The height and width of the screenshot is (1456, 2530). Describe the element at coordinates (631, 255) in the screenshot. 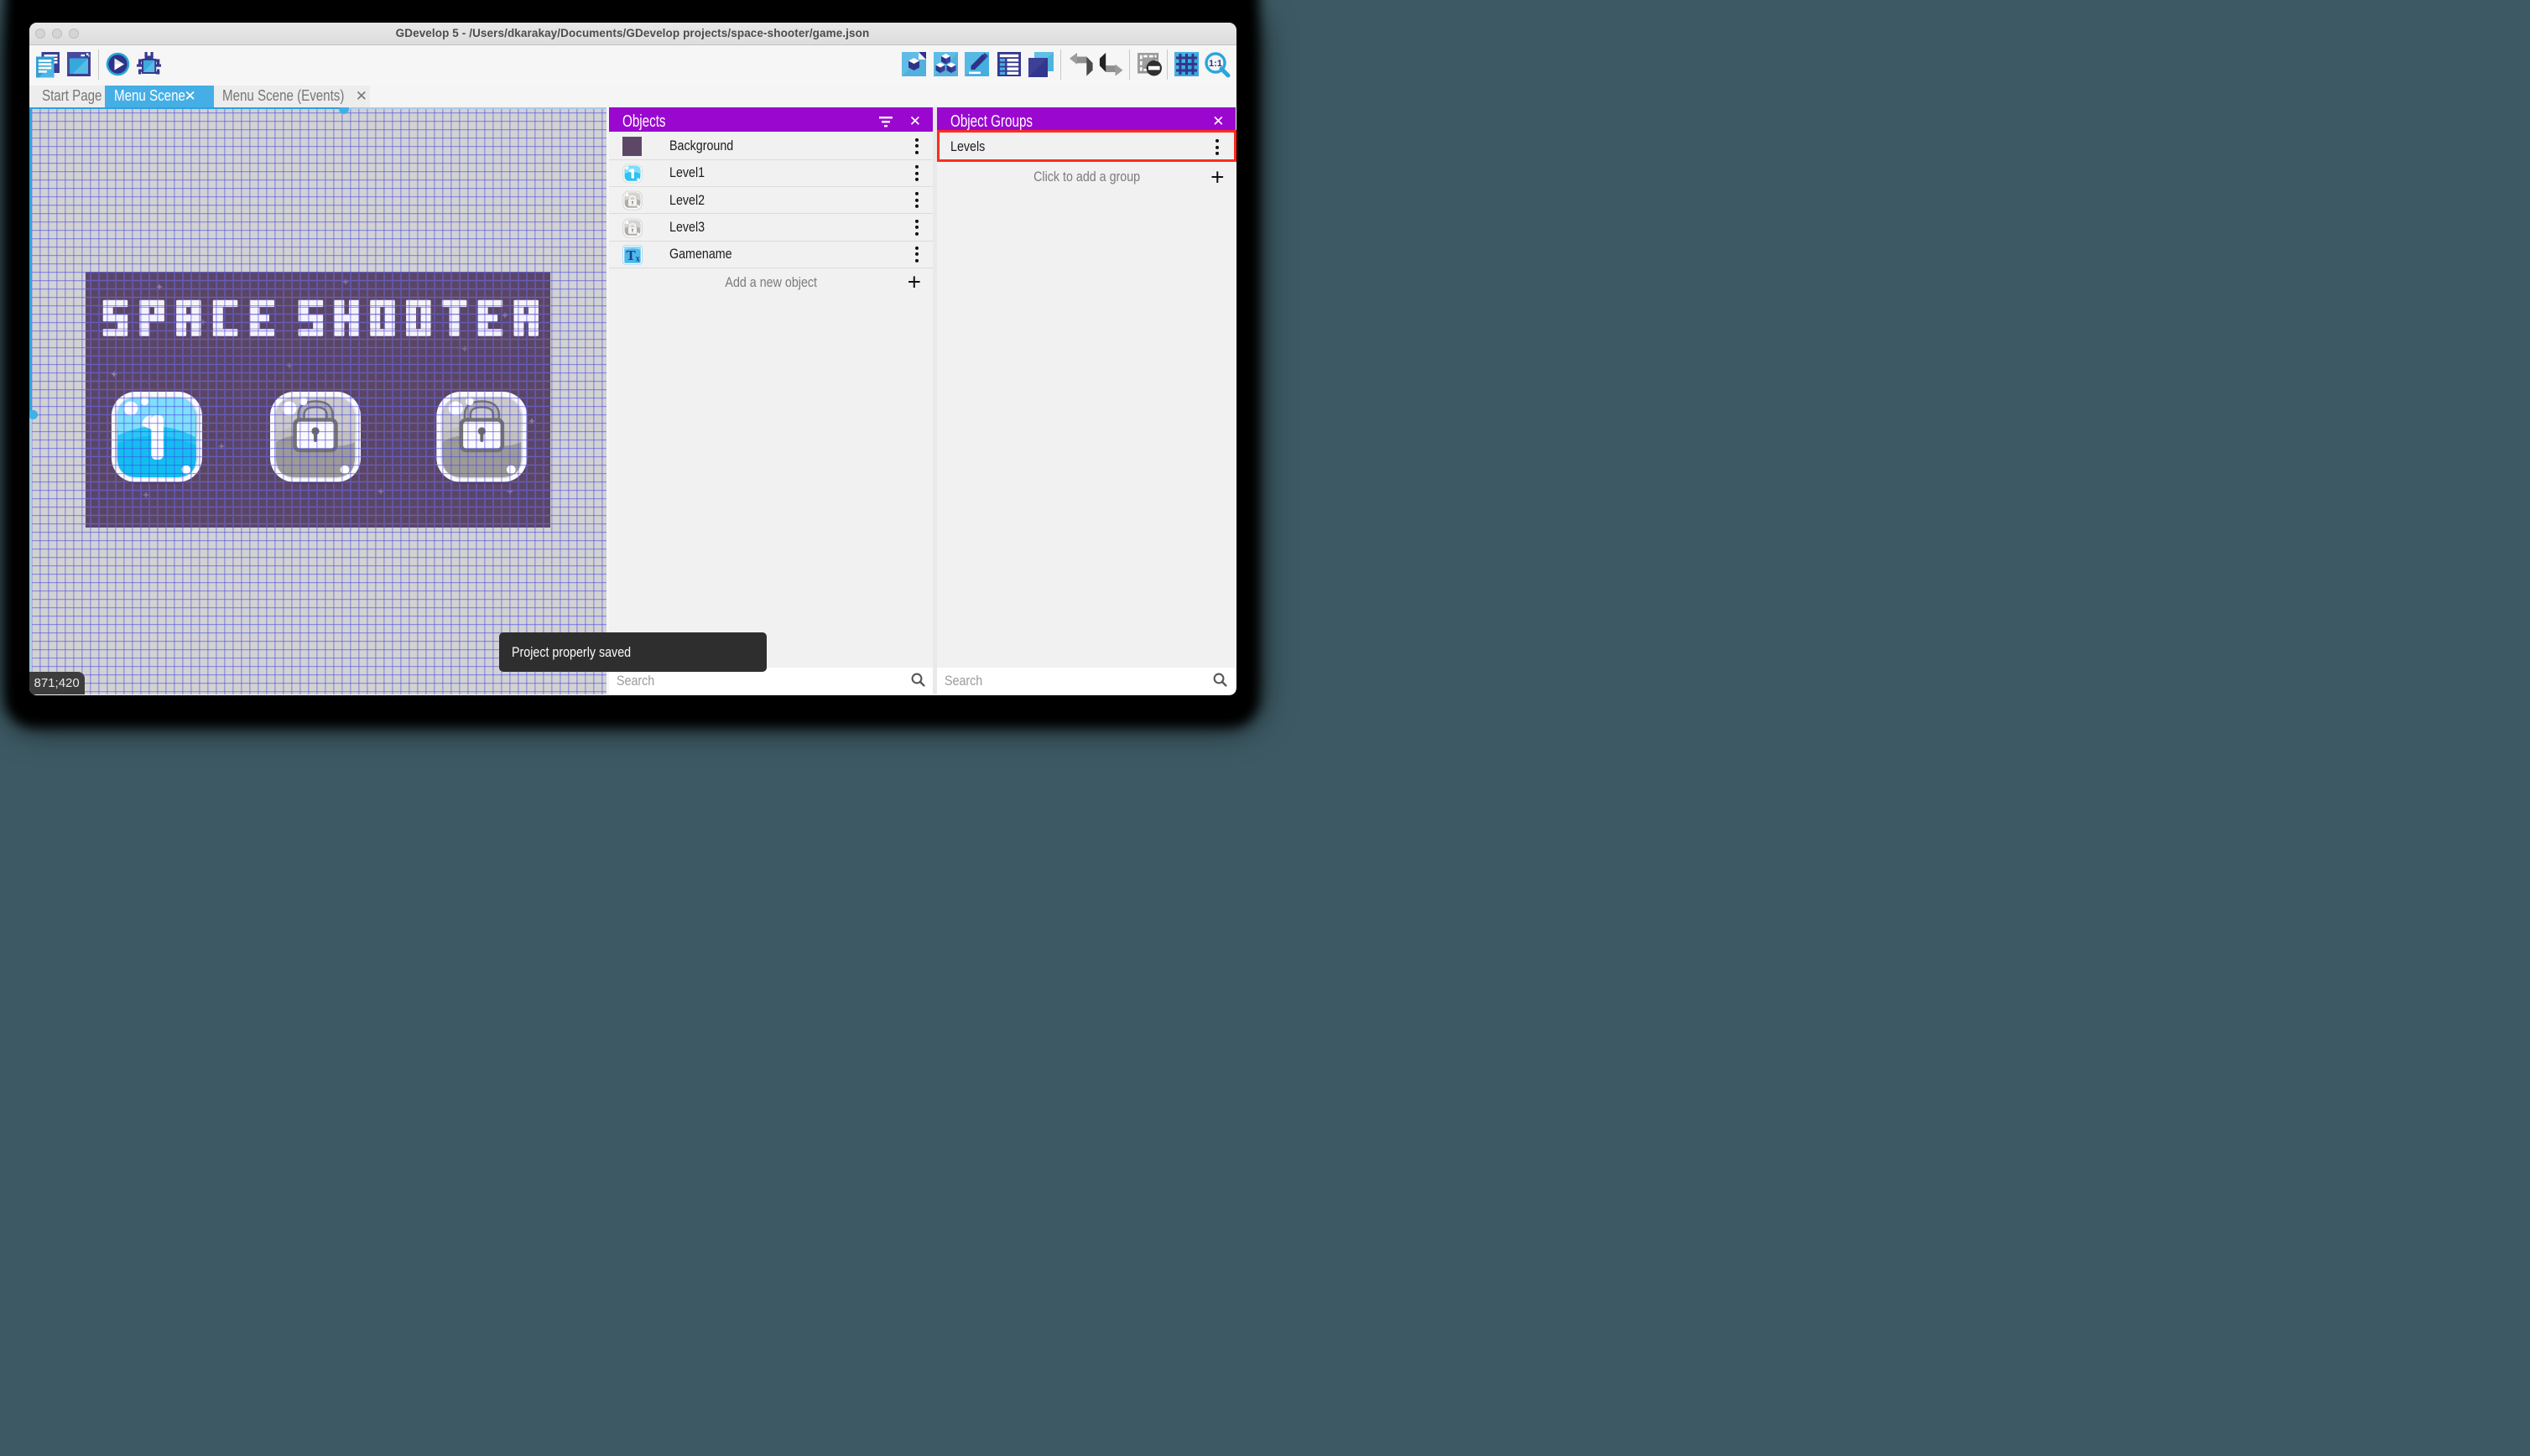

I see `svg-text: T` at that location.